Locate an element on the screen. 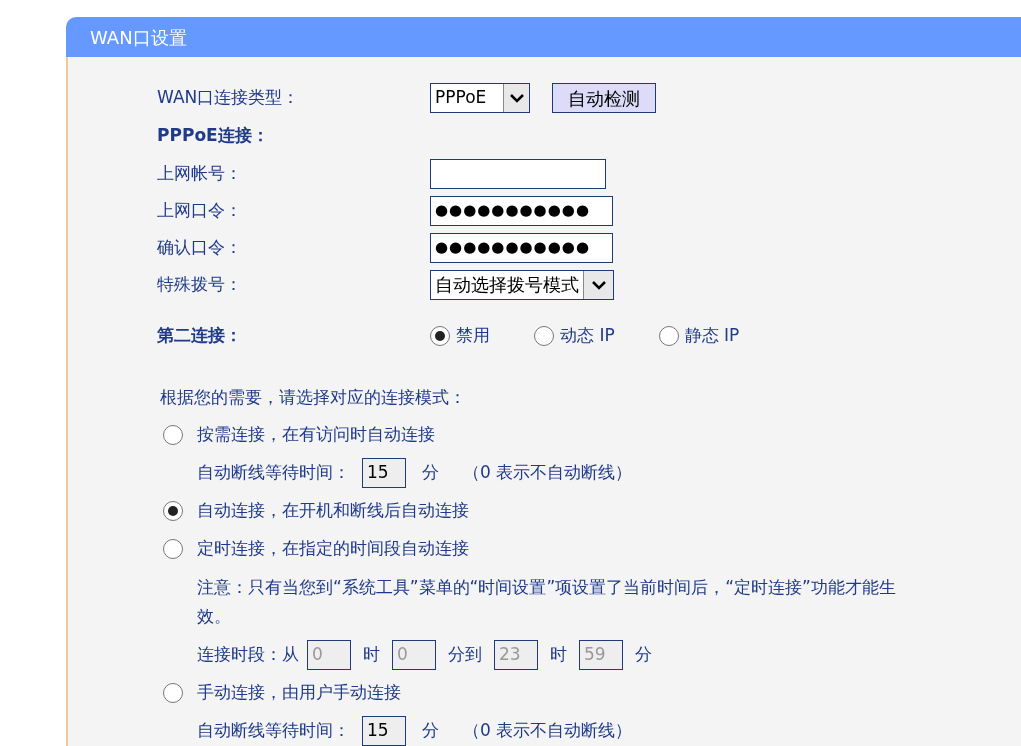 The width and height of the screenshot is (1021, 746). radio-label: 动态 IP is located at coordinates (587, 336).